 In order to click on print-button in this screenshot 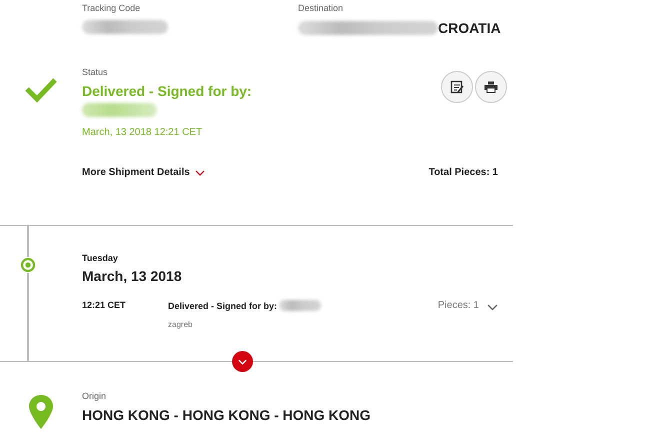, I will do `click(491, 87)`.